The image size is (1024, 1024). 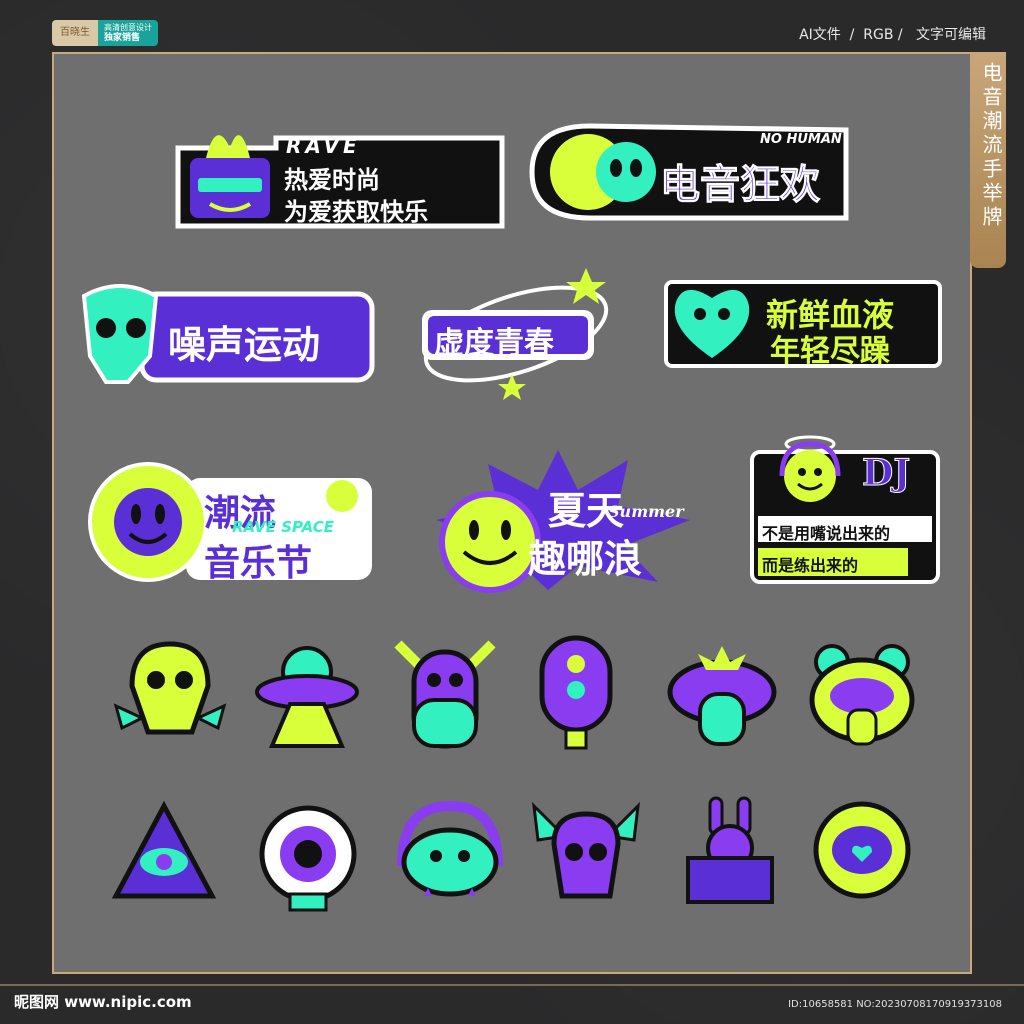 I want to click on triangle-eye-icon, so click(x=164, y=852).